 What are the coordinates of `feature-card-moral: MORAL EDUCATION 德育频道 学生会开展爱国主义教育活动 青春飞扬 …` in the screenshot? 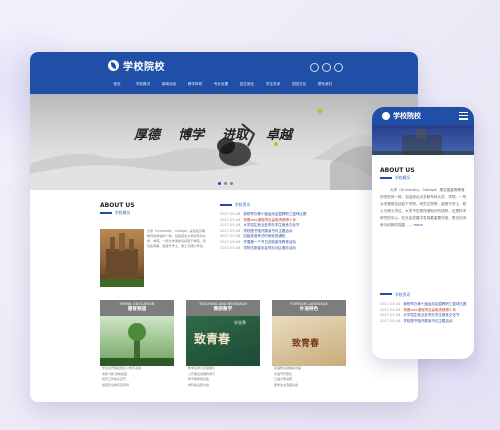 It's located at (137, 344).